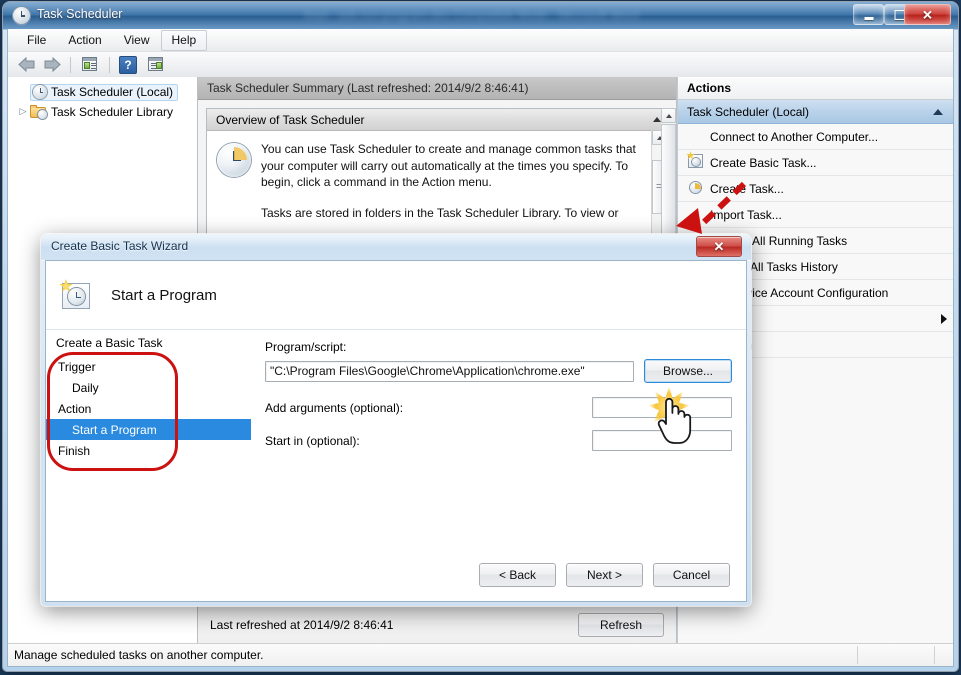 Image resolution: width=961 pixels, height=675 pixels. I want to click on wizard-steps-caption: Create a Basic Task, so click(109, 343).